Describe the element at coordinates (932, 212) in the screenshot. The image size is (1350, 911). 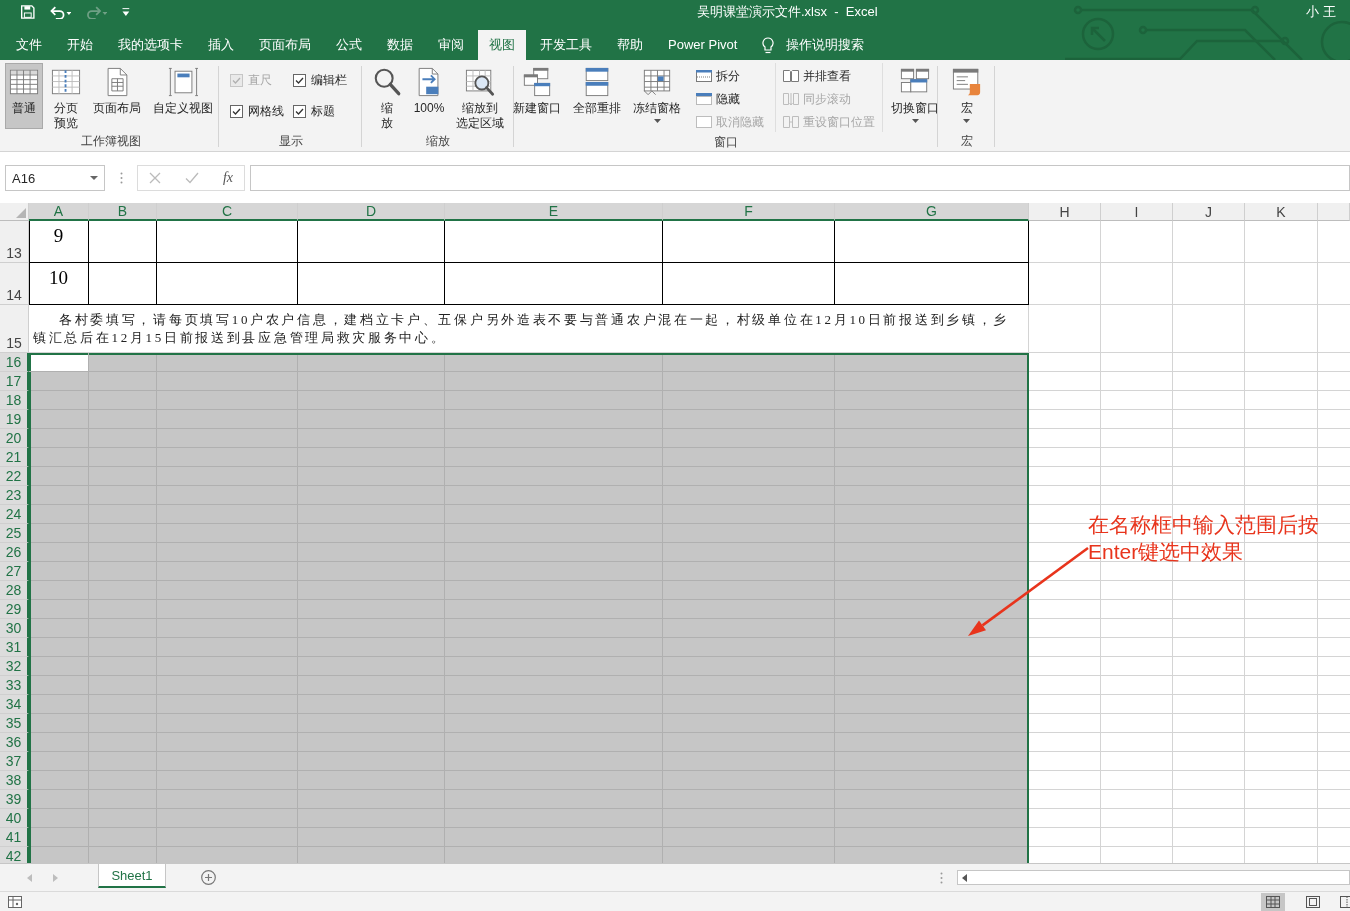
I see `column-header: G` at that location.